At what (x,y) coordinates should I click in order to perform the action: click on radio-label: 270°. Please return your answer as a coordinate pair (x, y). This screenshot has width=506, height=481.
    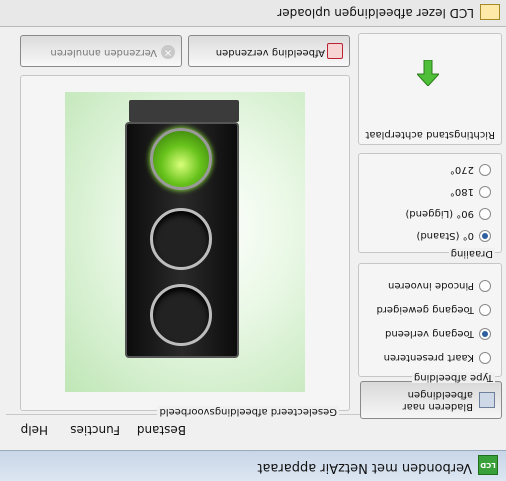
    Looking at the image, I should click on (461, 169).